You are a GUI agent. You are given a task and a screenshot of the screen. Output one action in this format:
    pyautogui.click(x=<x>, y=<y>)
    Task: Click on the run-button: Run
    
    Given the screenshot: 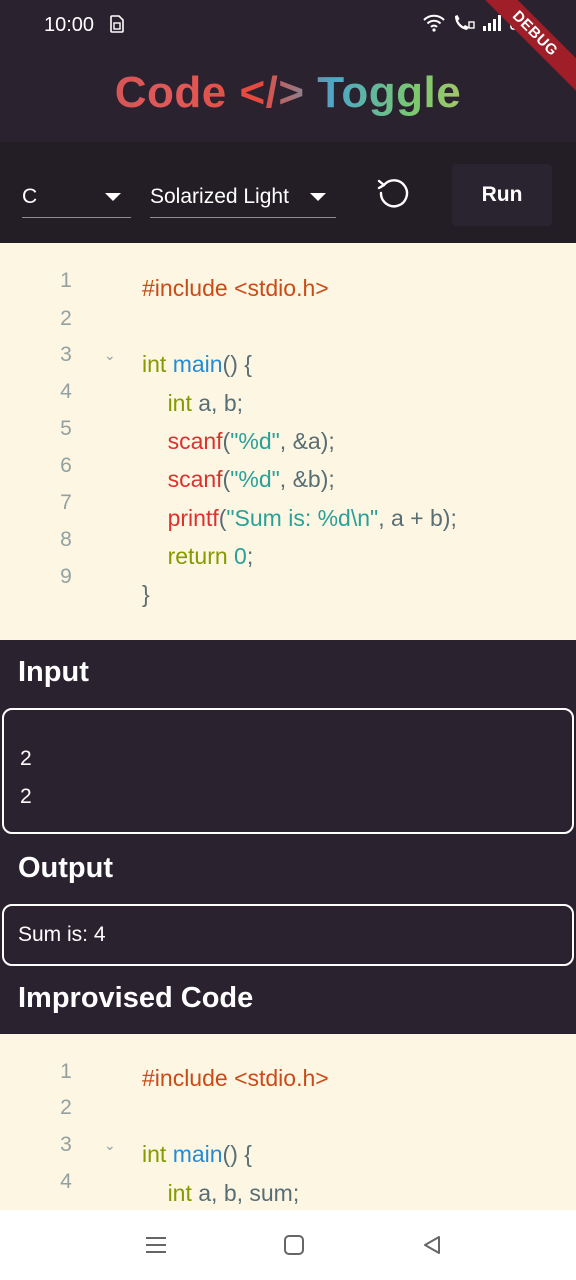 What is the action you would take?
    pyautogui.click(x=502, y=195)
    